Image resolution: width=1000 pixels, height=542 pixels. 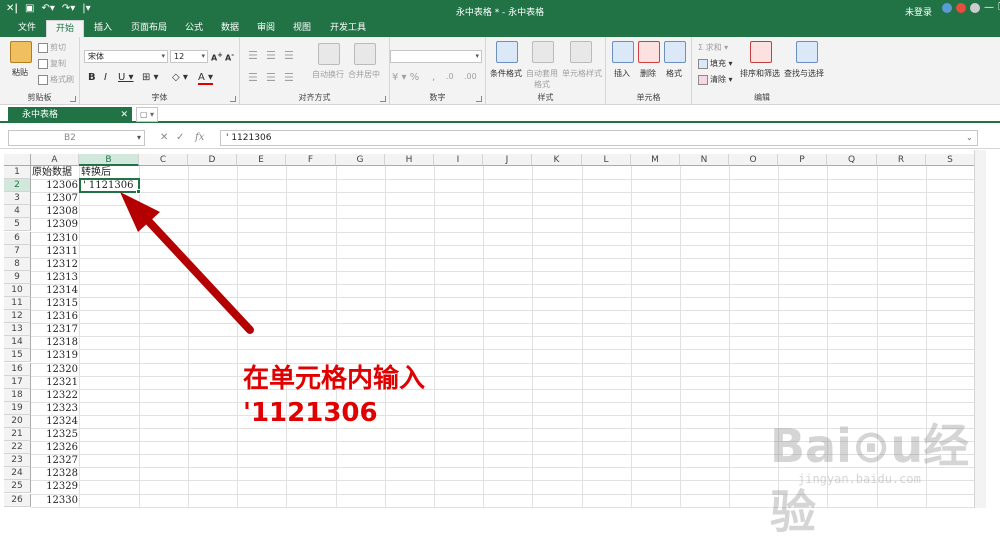 What do you see at coordinates (17, 225) in the screenshot?
I see `row-header-5: 5` at bounding box center [17, 225].